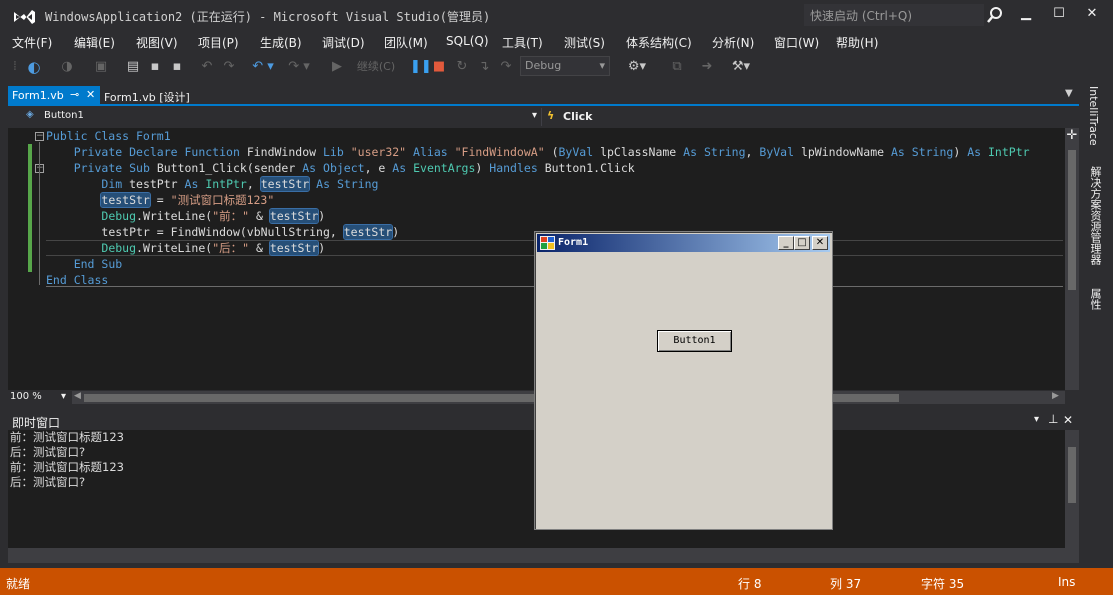 This screenshot has height=595, width=1113. What do you see at coordinates (406, 42) in the screenshot?
I see `menu-team: 团队(M)` at bounding box center [406, 42].